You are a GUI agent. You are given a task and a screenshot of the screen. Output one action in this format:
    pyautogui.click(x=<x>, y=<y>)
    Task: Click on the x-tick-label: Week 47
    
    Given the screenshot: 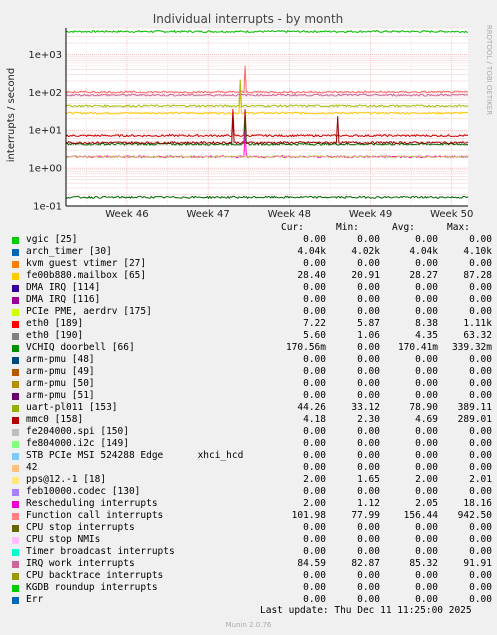 What is the action you would take?
    pyautogui.click(x=207, y=214)
    